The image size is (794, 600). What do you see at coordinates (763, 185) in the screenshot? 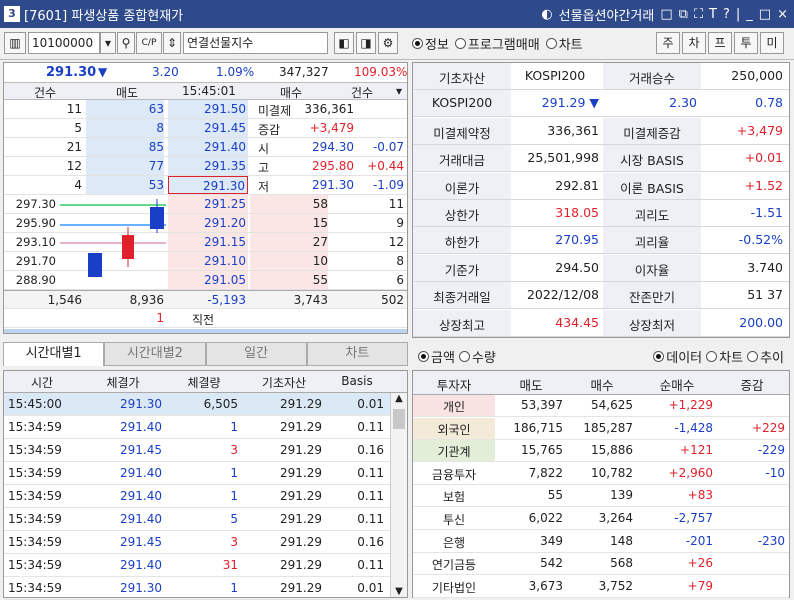
I see `info-cell: +1.52` at bounding box center [763, 185].